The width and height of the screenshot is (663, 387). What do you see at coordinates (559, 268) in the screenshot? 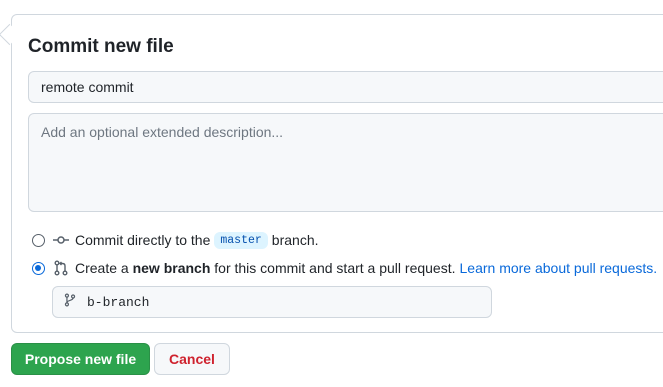
I see `learn-more-link: Learn more about pull requests.` at bounding box center [559, 268].